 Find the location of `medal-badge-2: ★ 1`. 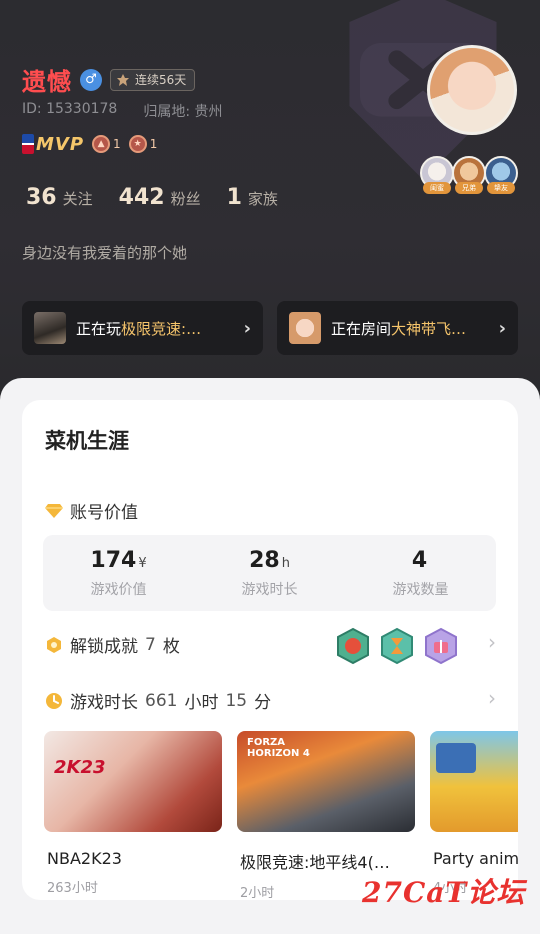

medal-badge-2: ★ 1 is located at coordinates (143, 144).